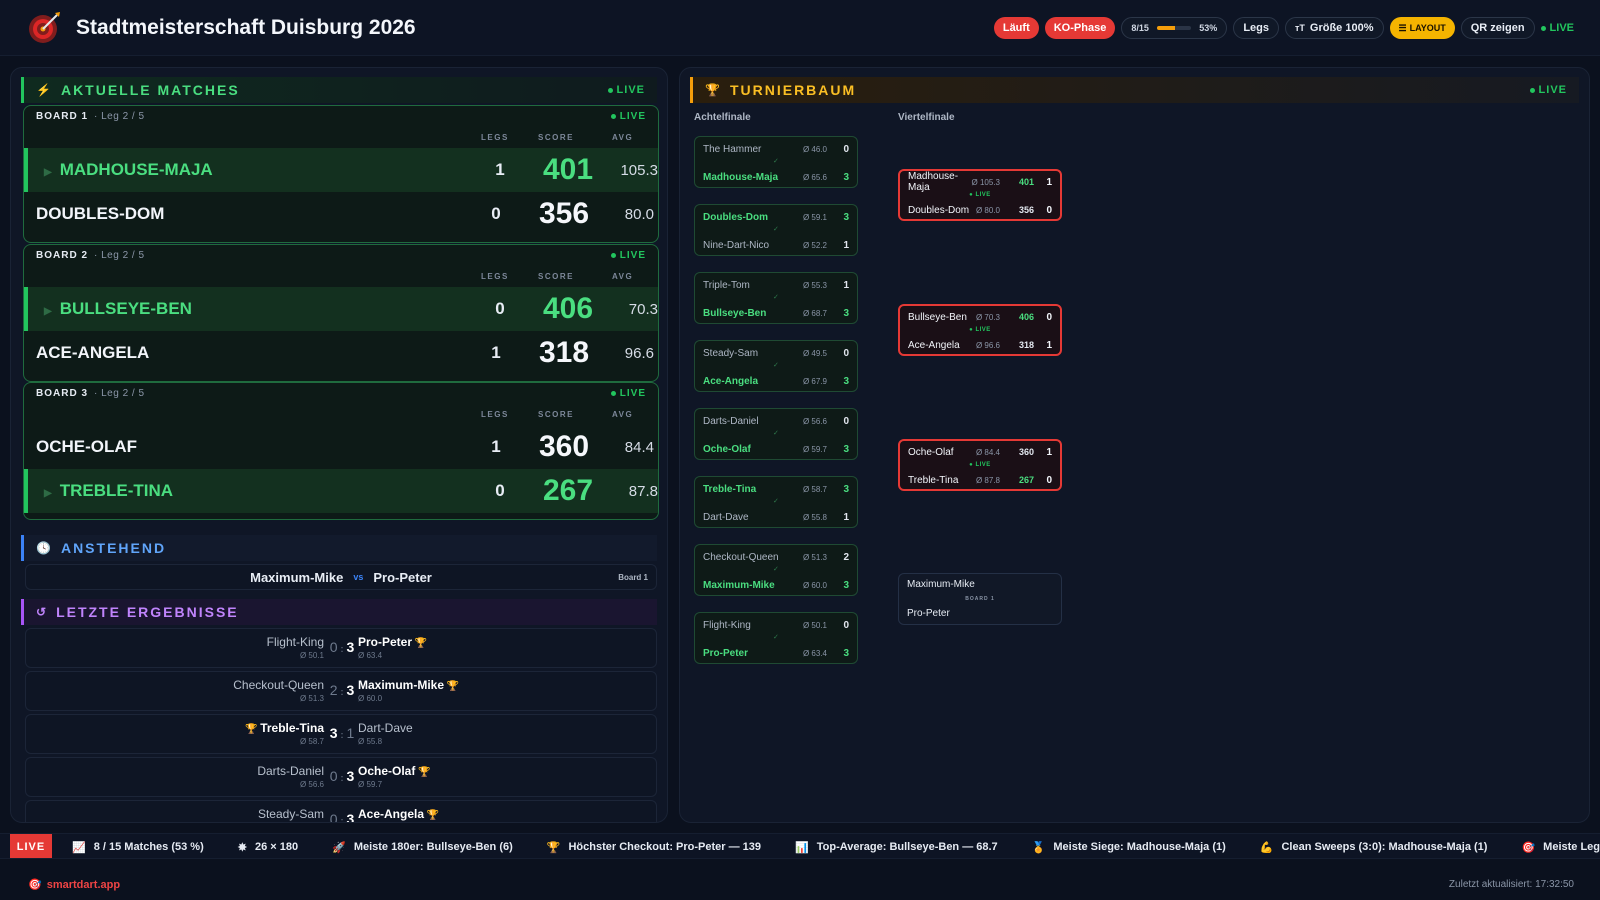 The width and height of the screenshot is (1600, 900). What do you see at coordinates (1139, 847) in the screenshot?
I see `ticker-text: Meiste Siege: Madhouse-Maja (1)` at bounding box center [1139, 847].